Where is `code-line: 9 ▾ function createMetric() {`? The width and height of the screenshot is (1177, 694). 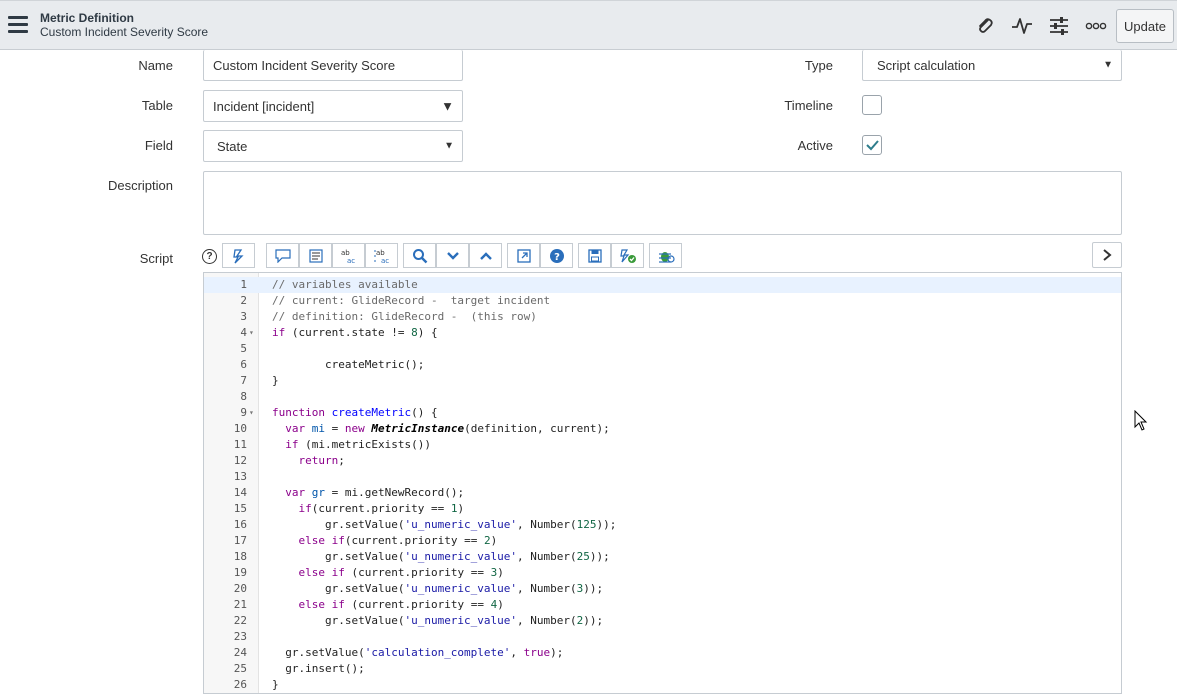 code-line: 9 ▾ function createMetric() { is located at coordinates (662, 413).